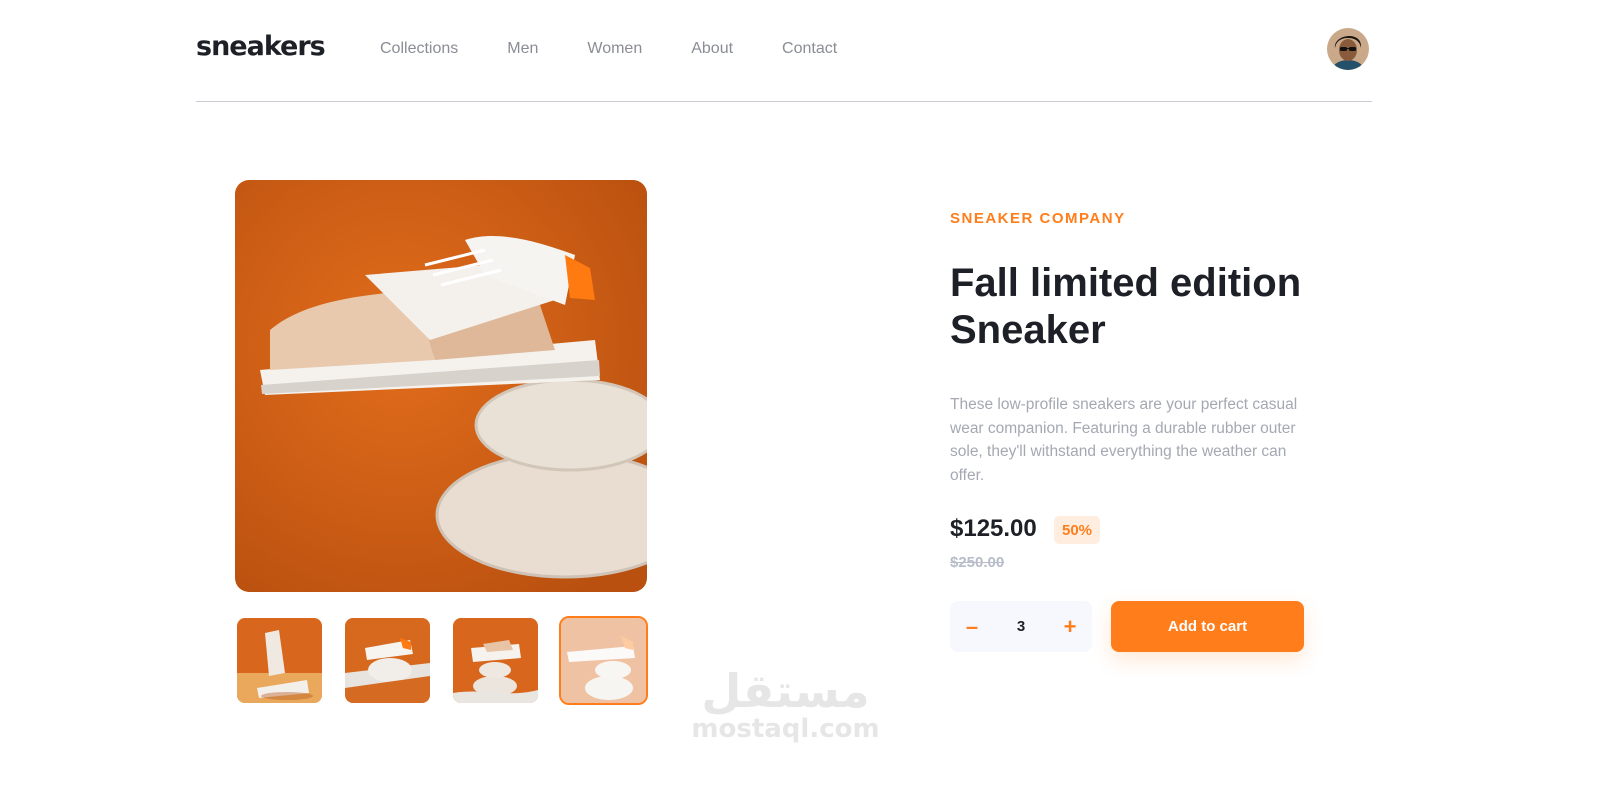 The width and height of the screenshot is (1600, 789). Describe the element at coordinates (1207, 626) in the screenshot. I see `add-to-cart-button: Add to cart` at that location.